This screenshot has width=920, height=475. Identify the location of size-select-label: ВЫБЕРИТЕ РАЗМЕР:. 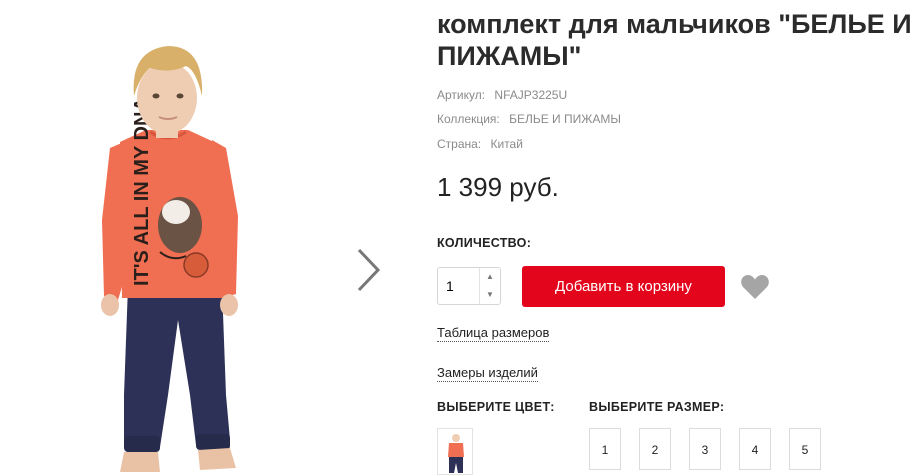
(657, 407).